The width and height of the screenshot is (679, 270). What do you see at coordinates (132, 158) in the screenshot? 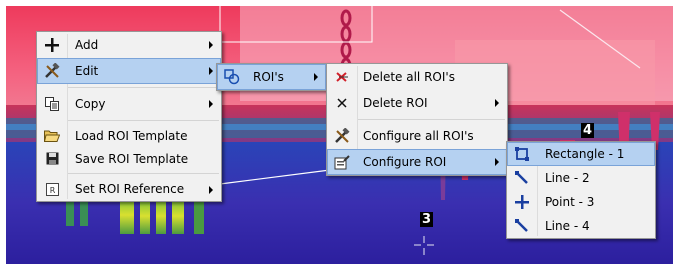
I see `menu-item-label: Save ROI Template` at bounding box center [132, 158].